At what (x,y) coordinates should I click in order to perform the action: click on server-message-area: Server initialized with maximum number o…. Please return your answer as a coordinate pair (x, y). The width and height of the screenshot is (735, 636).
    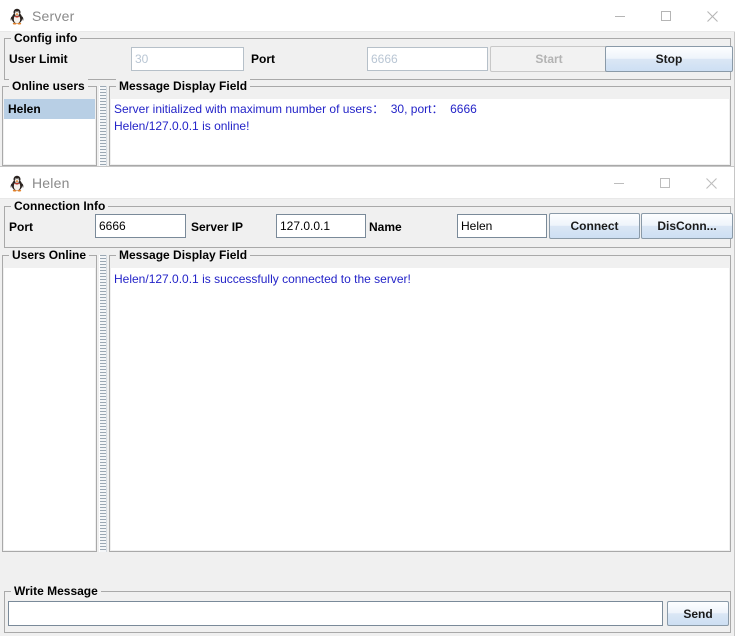
    Looking at the image, I should click on (420, 131).